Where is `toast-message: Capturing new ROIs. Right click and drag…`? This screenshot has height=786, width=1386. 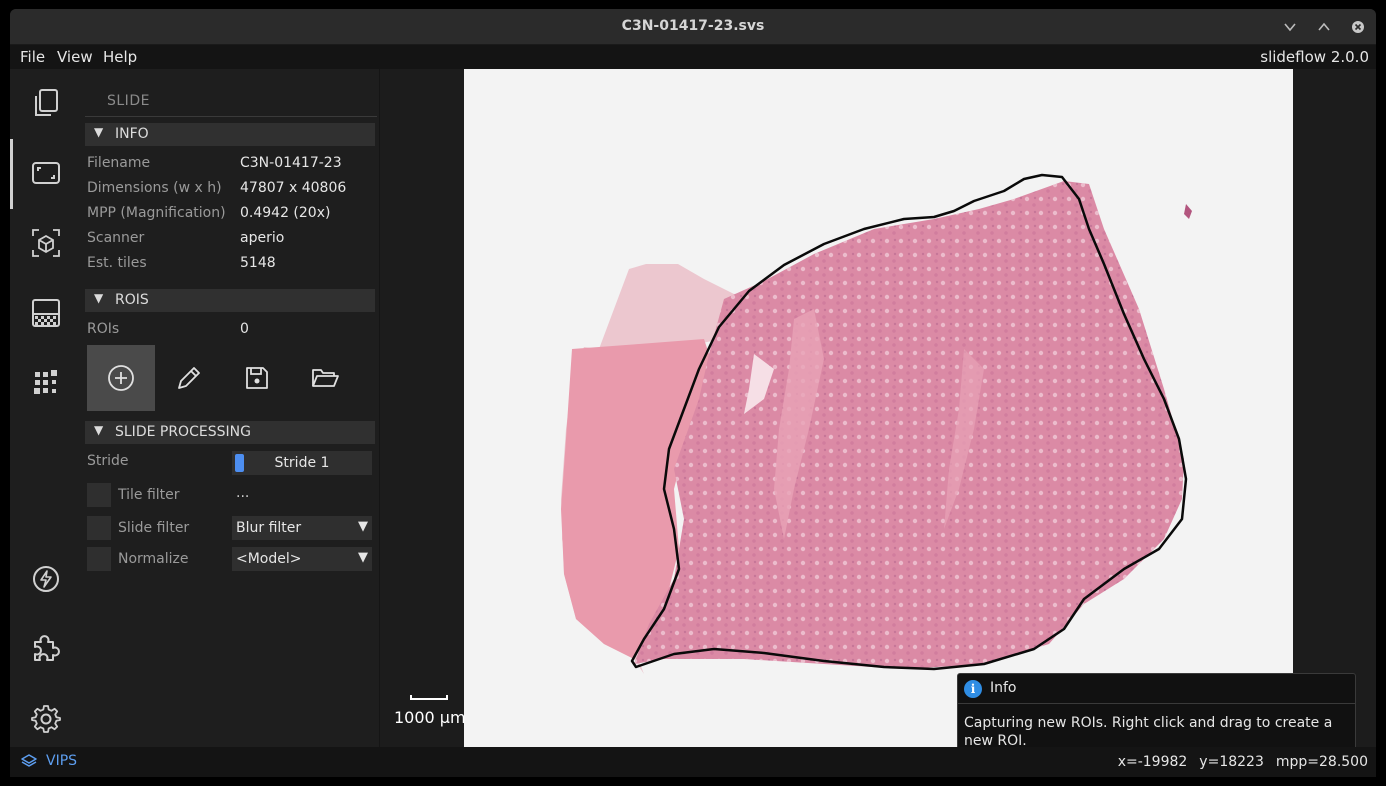 toast-message: Capturing new ROIs. Right click and drag… is located at coordinates (1148, 732).